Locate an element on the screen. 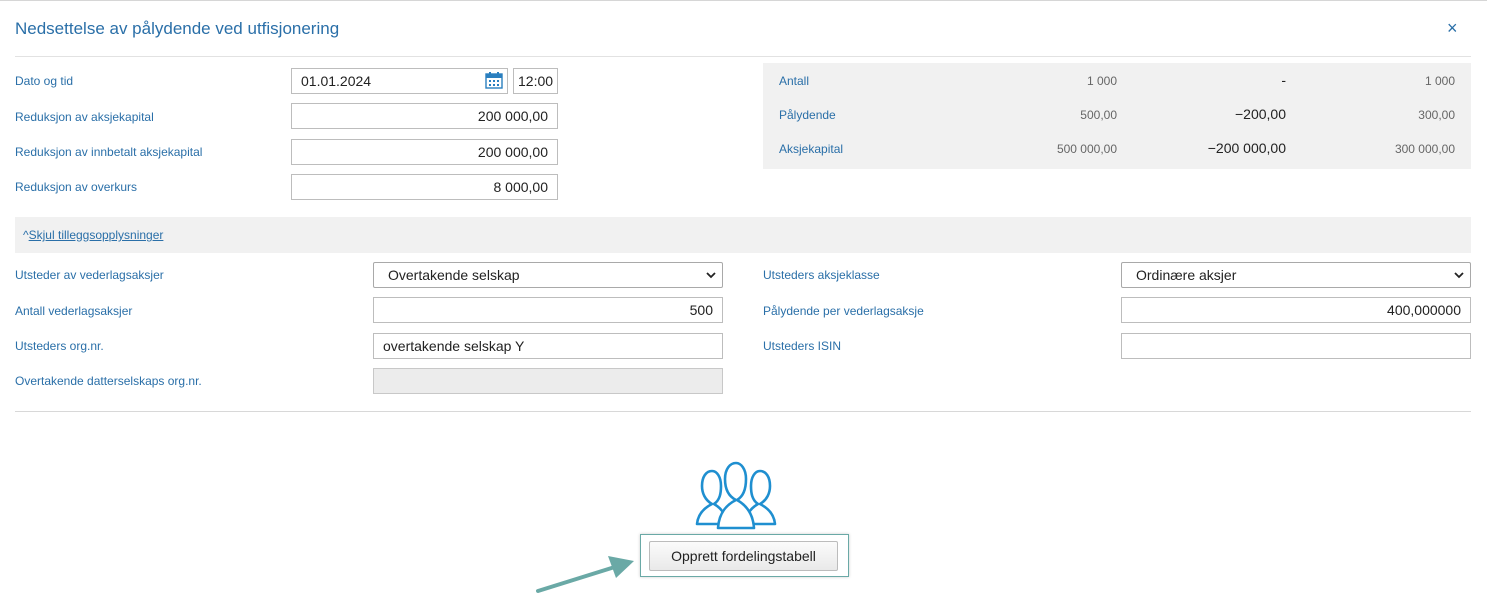 The height and width of the screenshot is (614, 1487). summary-before-antall: 1 000 is located at coordinates (1101, 81).